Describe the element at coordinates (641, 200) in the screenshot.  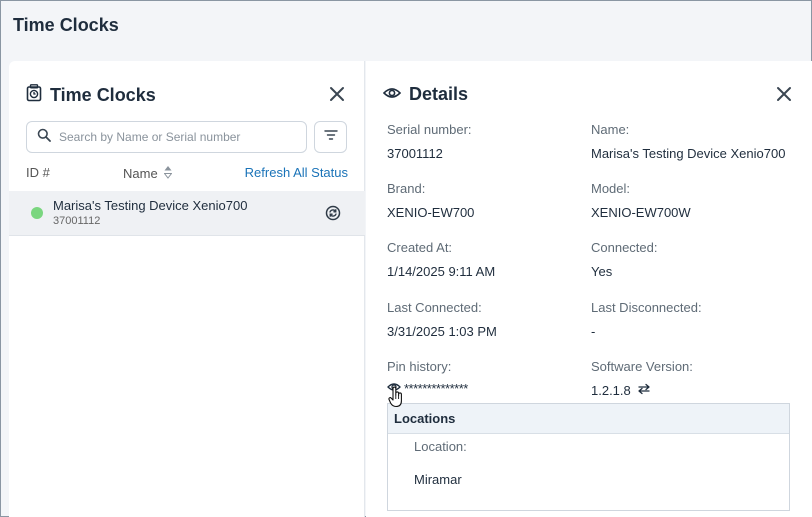
I see `model-field: Model: XENIO-EW700W` at that location.